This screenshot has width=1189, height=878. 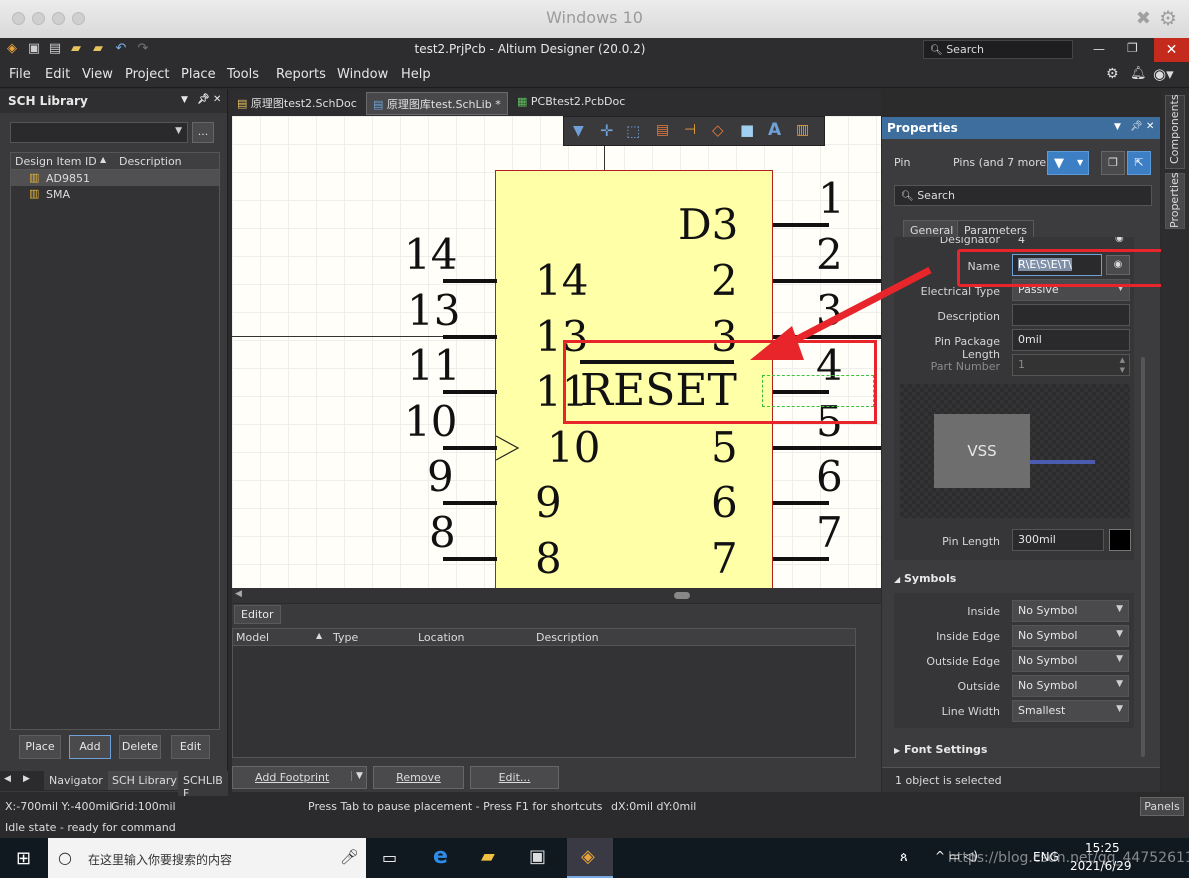 What do you see at coordinates (301, 74) in the screenshot?
I see `menu-reports: Reports` at bounding box center [301, 74].